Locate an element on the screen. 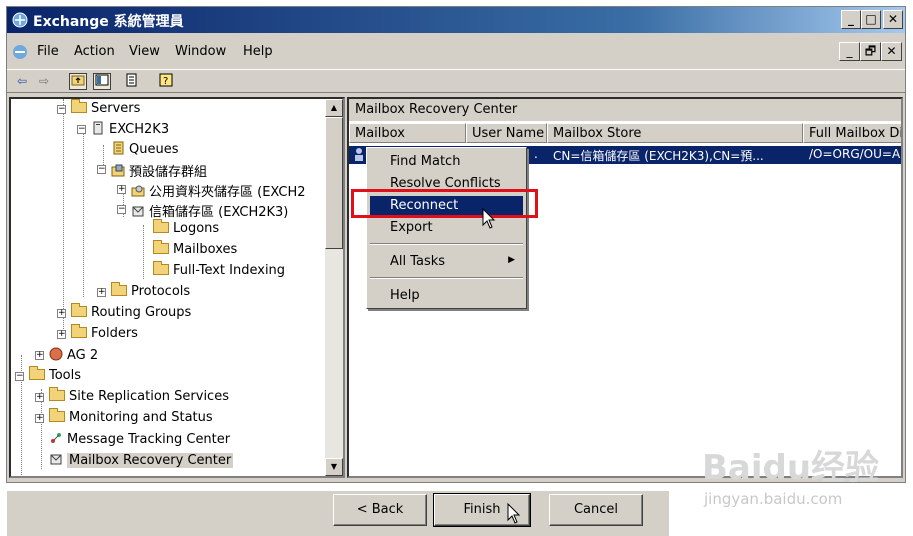 The height and width of the screenshot is (536, 913). column-header-mailbox-store: Mailbox Store is located at coordinates (675, 133).